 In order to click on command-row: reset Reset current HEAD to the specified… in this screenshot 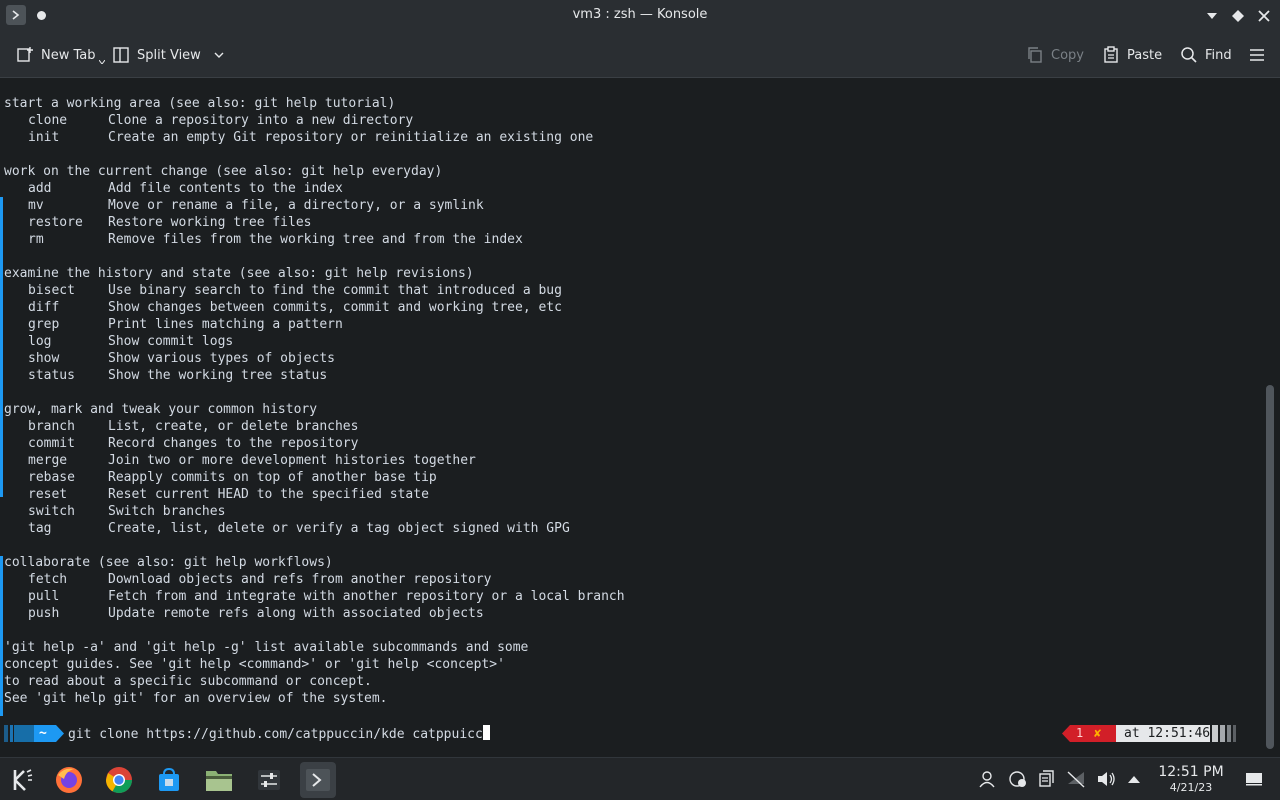, I will do `click(314, 494)`.